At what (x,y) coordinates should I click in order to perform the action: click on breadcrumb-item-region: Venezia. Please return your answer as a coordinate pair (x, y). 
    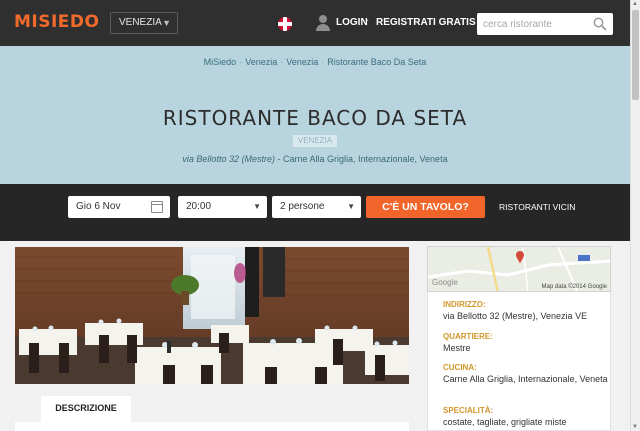
    Looking at the image, I should click on (261, 62).